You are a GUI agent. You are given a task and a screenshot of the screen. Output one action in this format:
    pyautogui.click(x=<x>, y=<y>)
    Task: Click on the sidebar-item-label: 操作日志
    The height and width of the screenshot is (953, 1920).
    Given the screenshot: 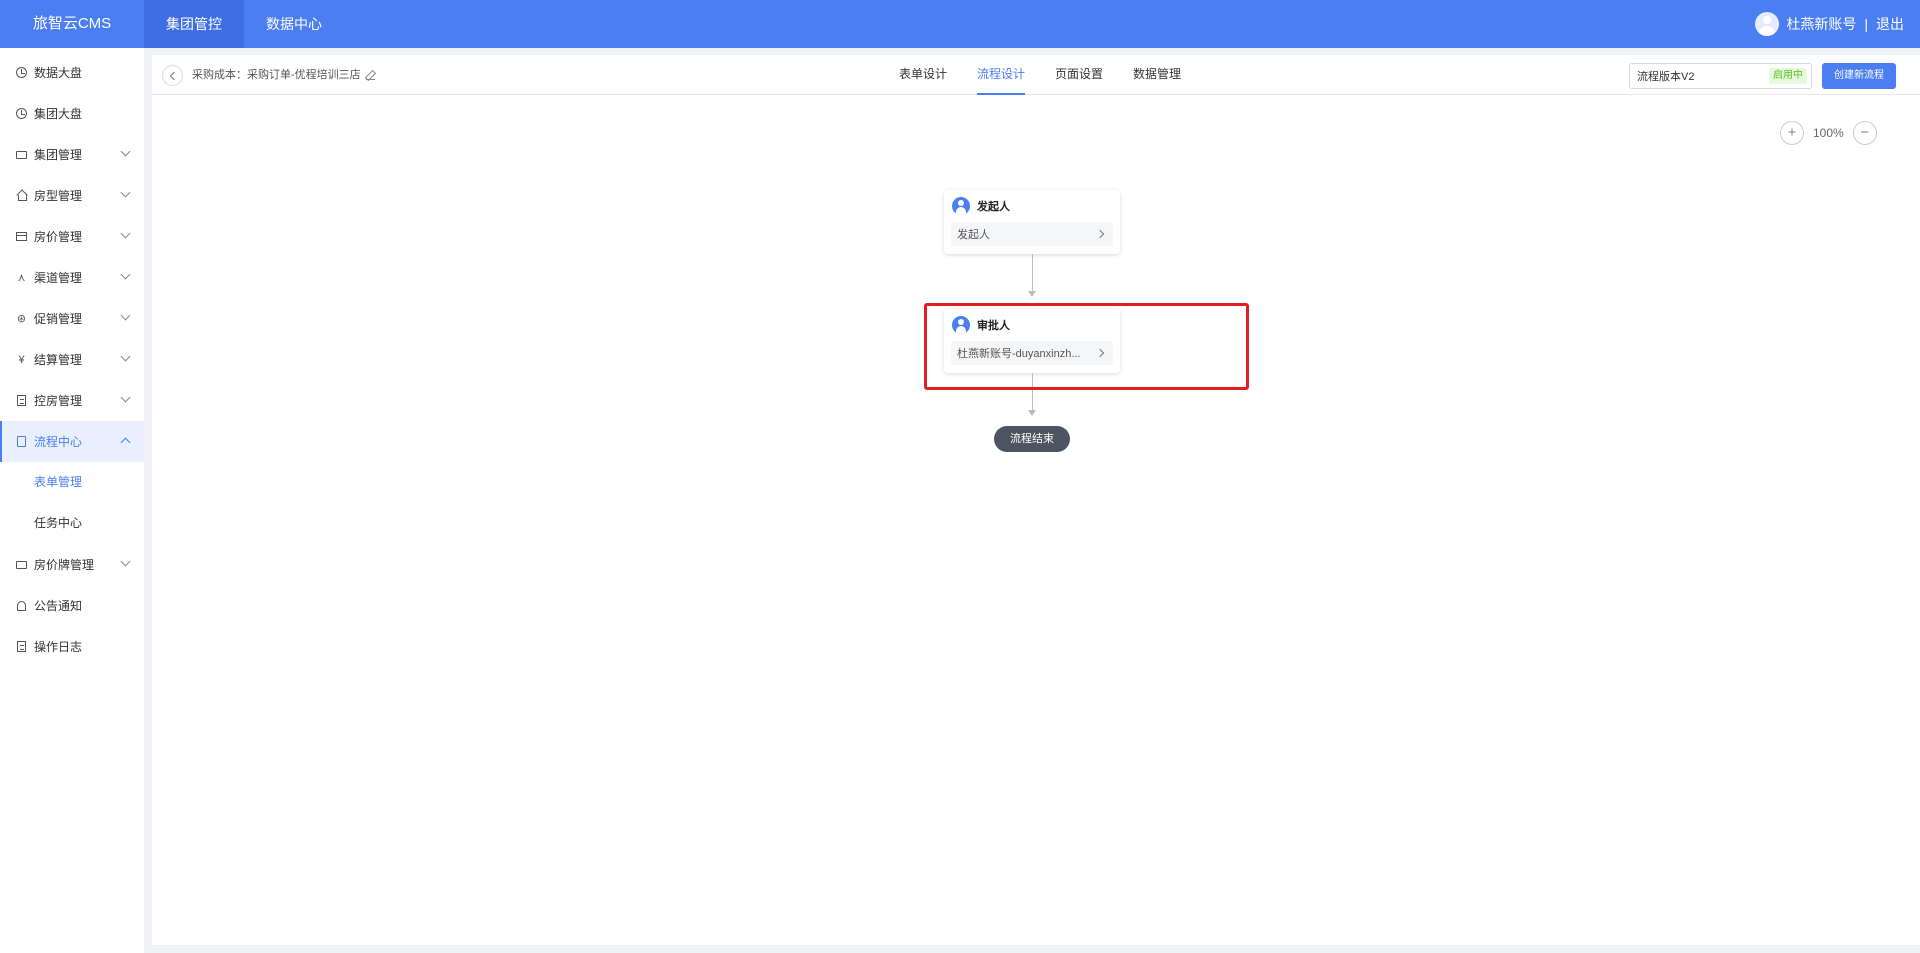 What is the action you would take?
    pyautogui.click(x=58, y=647)
    